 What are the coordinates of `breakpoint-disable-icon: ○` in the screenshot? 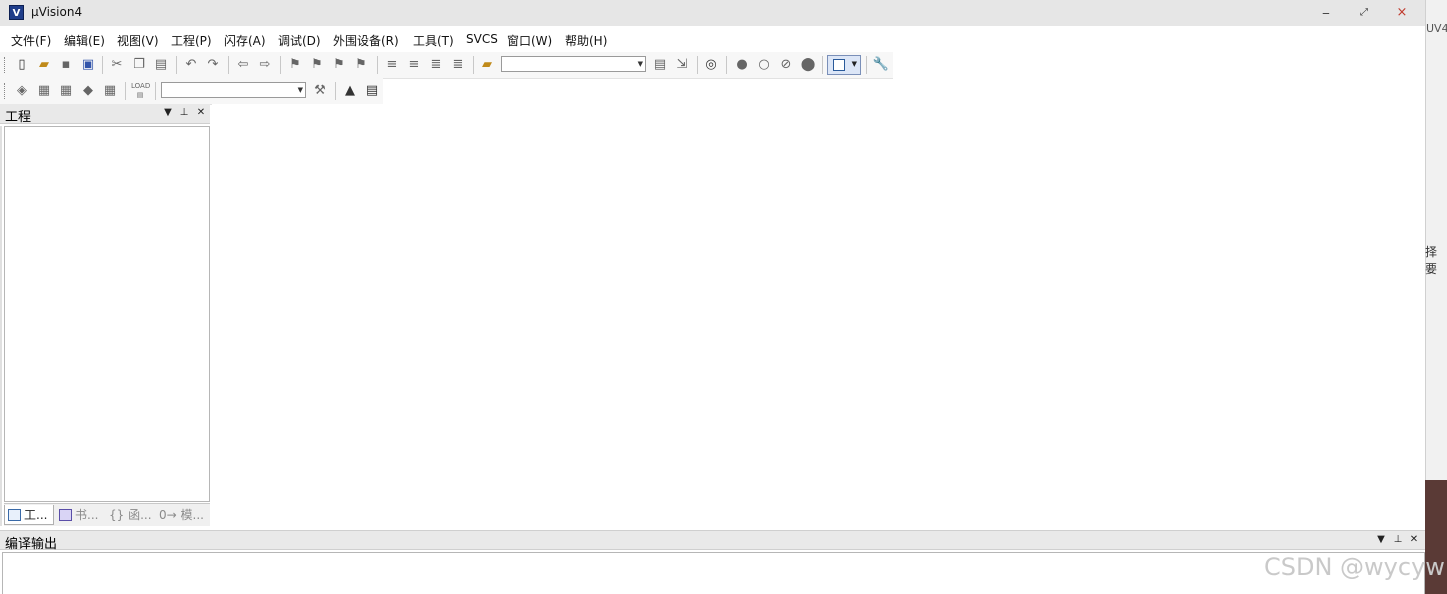 It's located at (764, 65).